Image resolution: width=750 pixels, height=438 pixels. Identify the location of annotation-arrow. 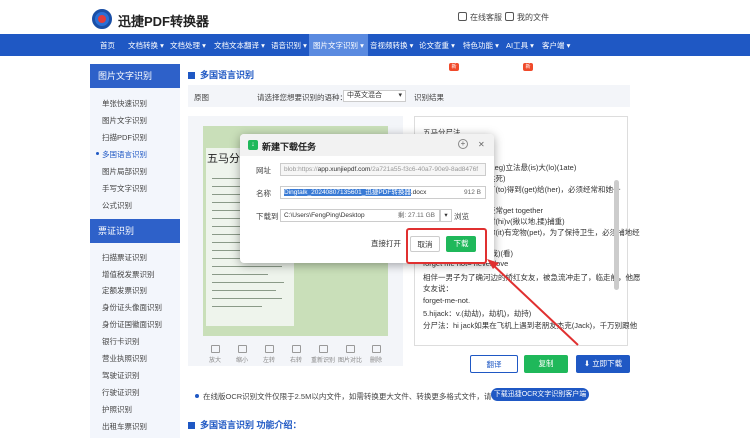
(533, 302).